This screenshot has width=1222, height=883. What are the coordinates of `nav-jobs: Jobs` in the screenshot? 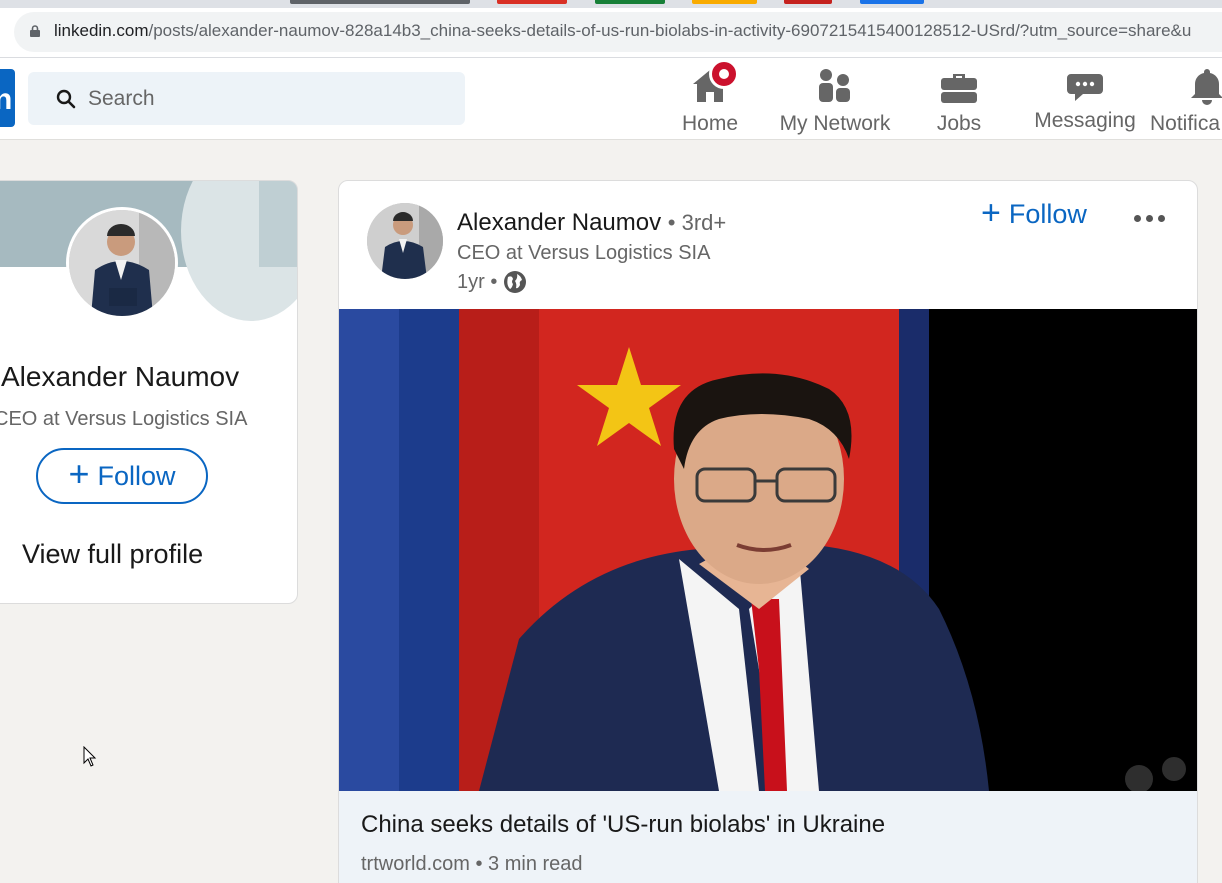 It's located at (959, 101).